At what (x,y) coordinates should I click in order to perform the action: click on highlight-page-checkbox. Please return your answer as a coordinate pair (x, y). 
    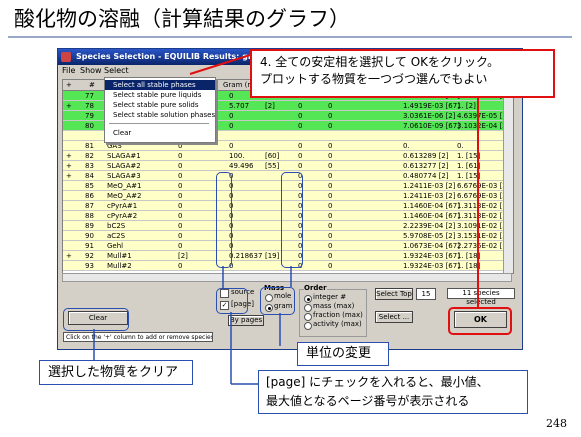
    Looking at the image, I should click on (232, 301).